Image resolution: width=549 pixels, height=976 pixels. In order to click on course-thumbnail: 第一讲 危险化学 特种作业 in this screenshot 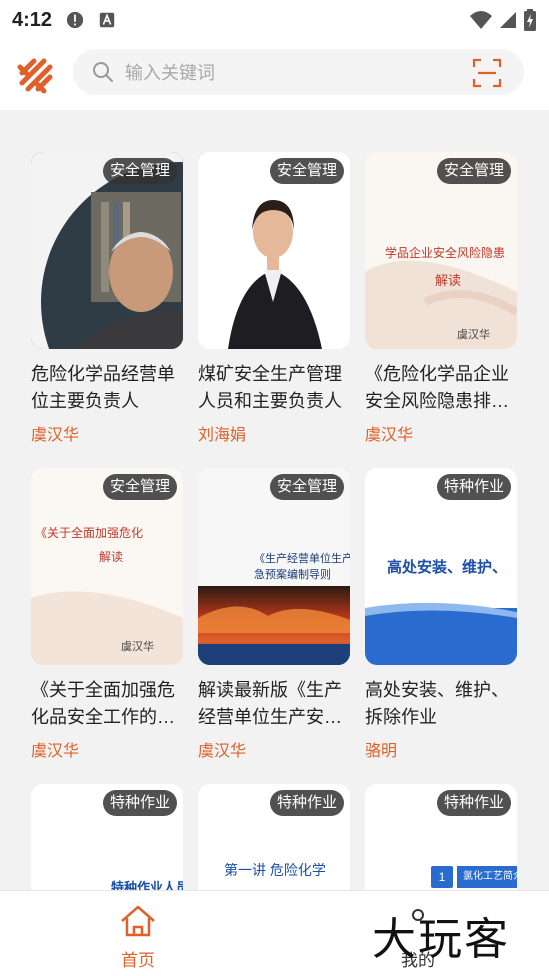, I will do `click(274, 837)`.